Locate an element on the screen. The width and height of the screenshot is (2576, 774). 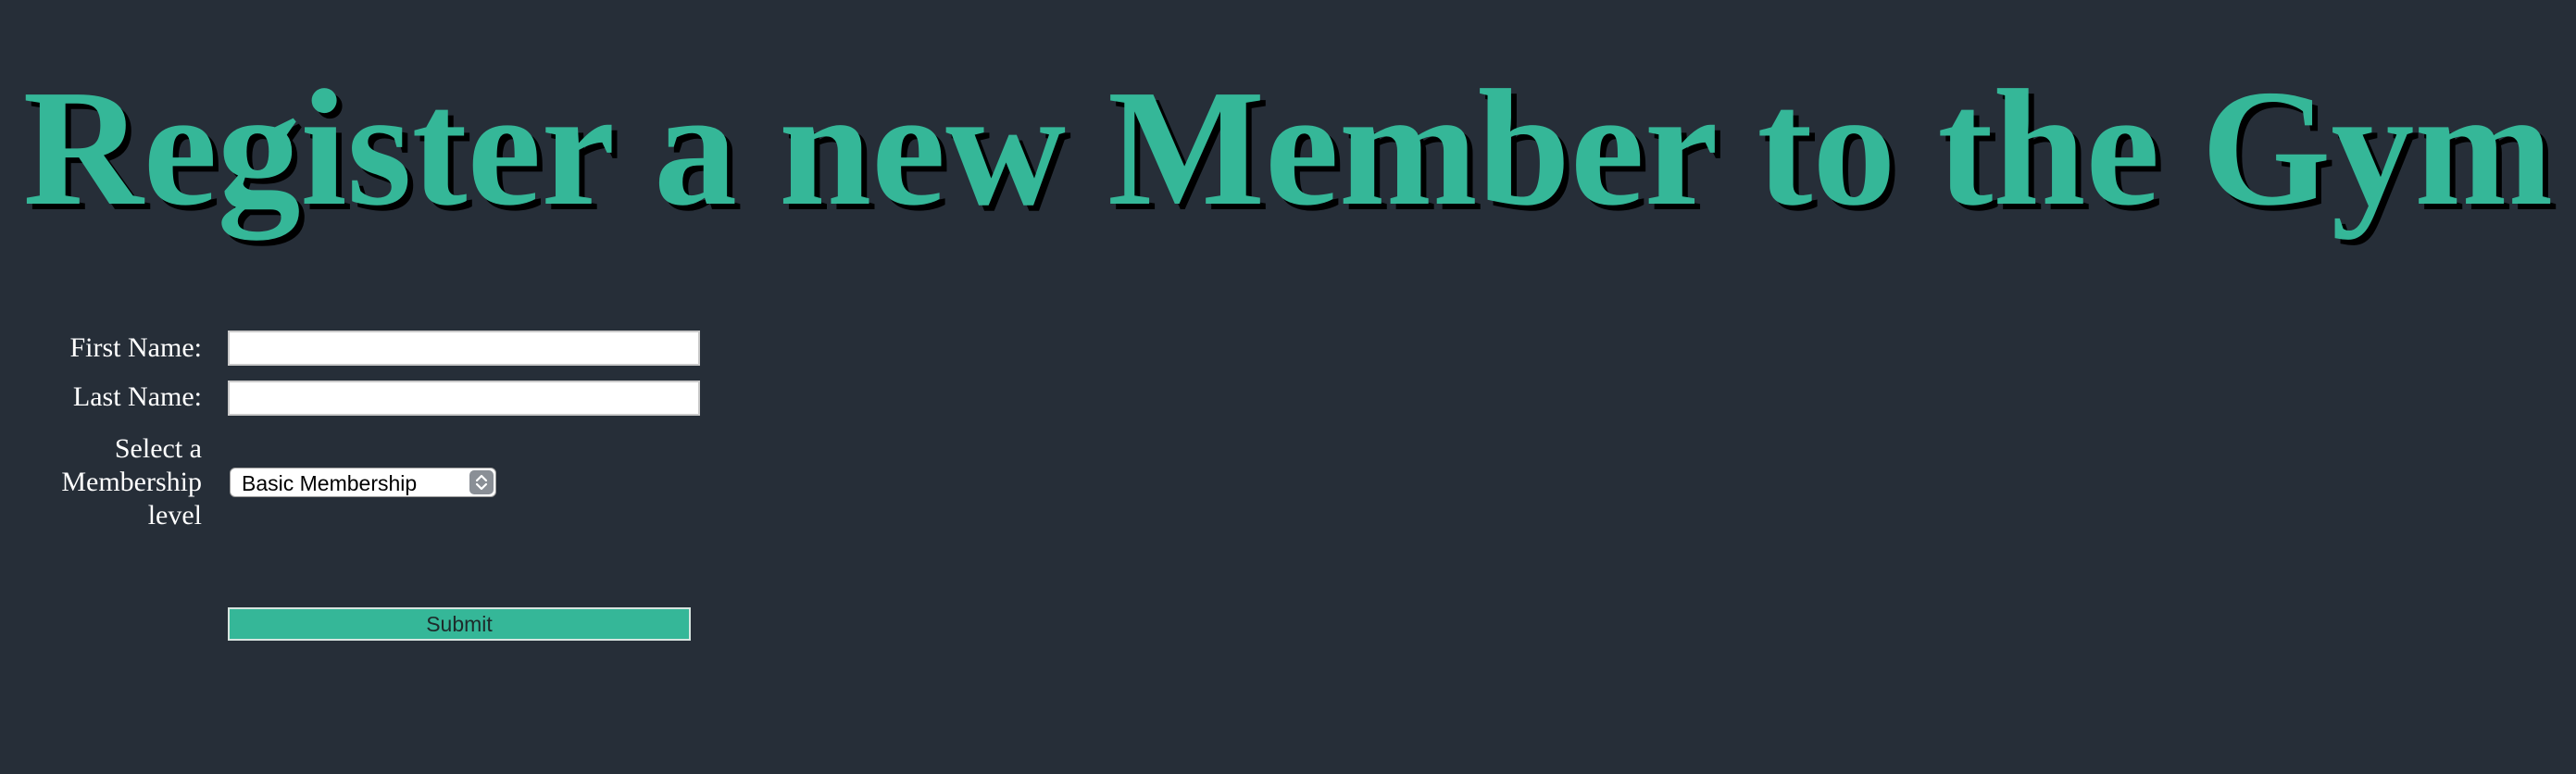
last-name-input is located at coordinates (464, 398).